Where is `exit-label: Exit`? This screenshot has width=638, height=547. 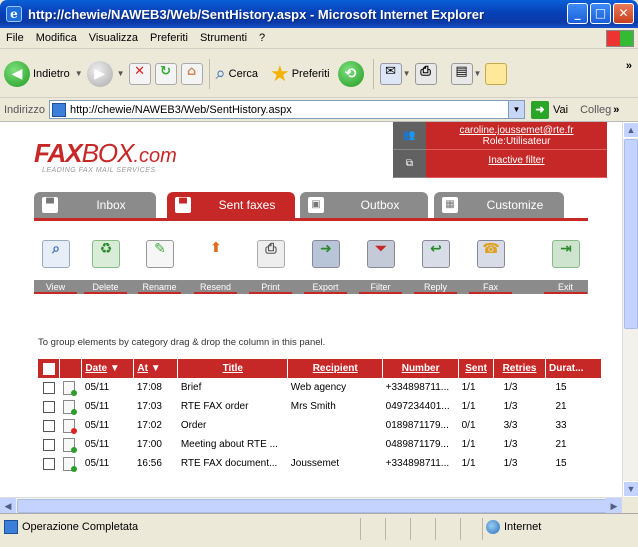
exit-label: Exit is located at coordinates (565, 287).